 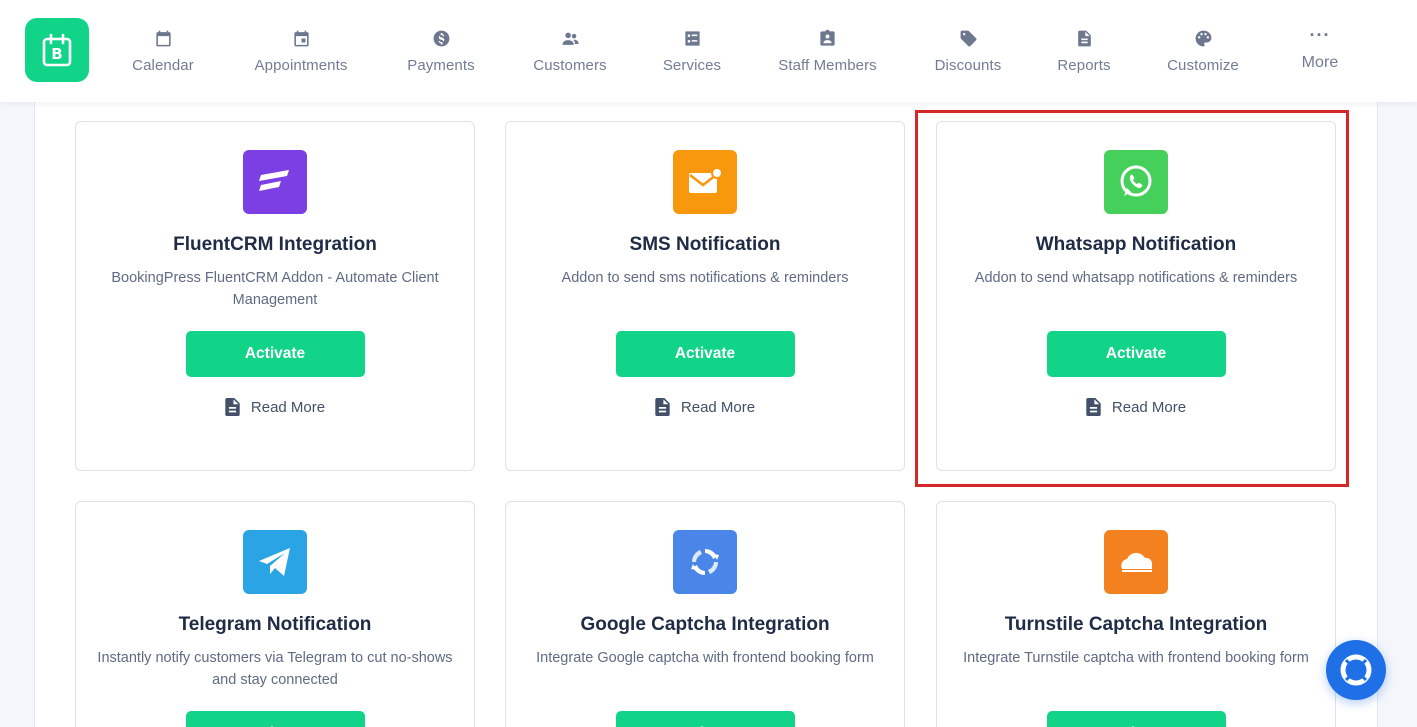 What do you see at coordinates (968, 51) in the screenshot?
I see `nav-discounts: Discounts` at bounding box center [968, 51].